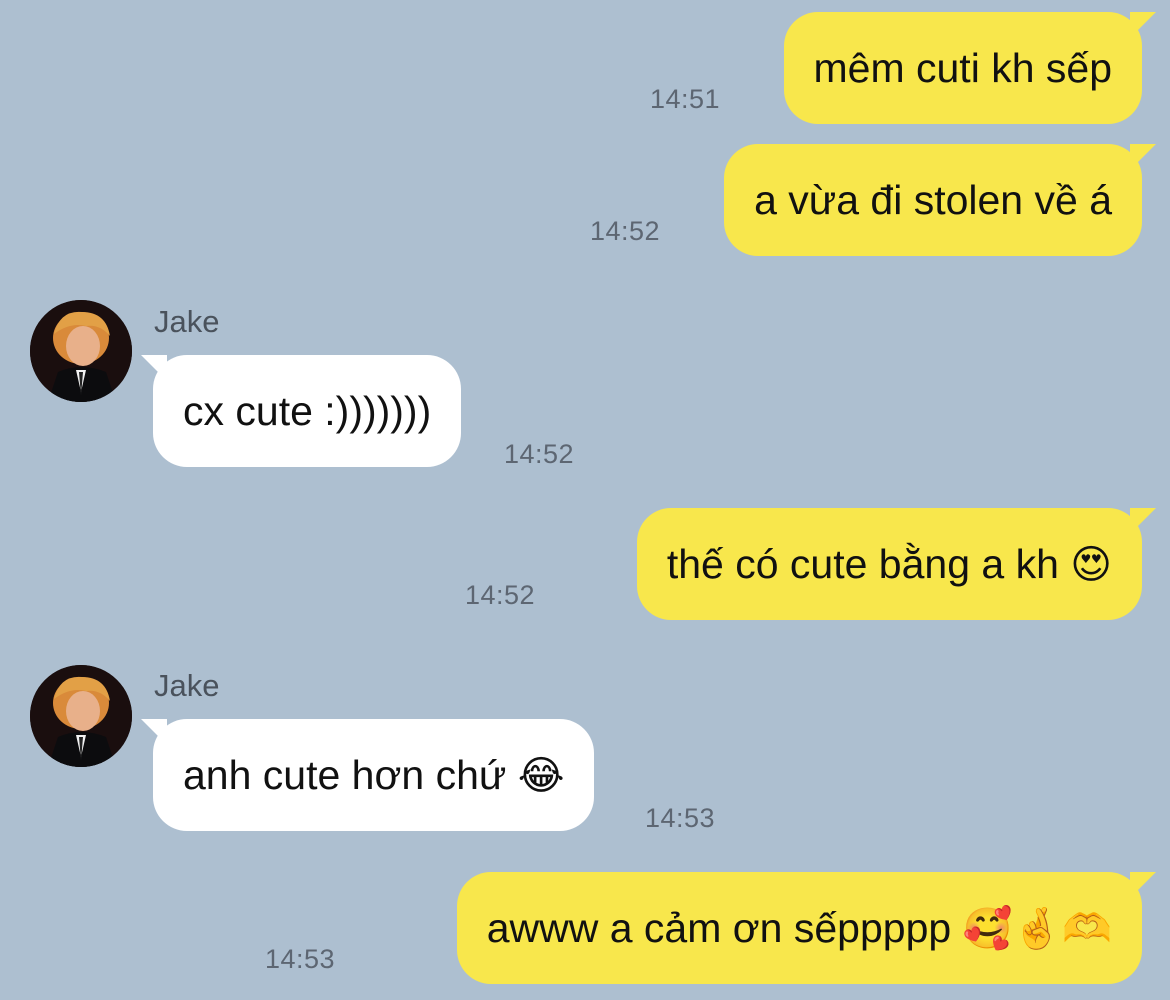 The height and width of the screenshot is (1000, 1170). I want to click on message-text: cx cute :))))))), so click(307, 411).